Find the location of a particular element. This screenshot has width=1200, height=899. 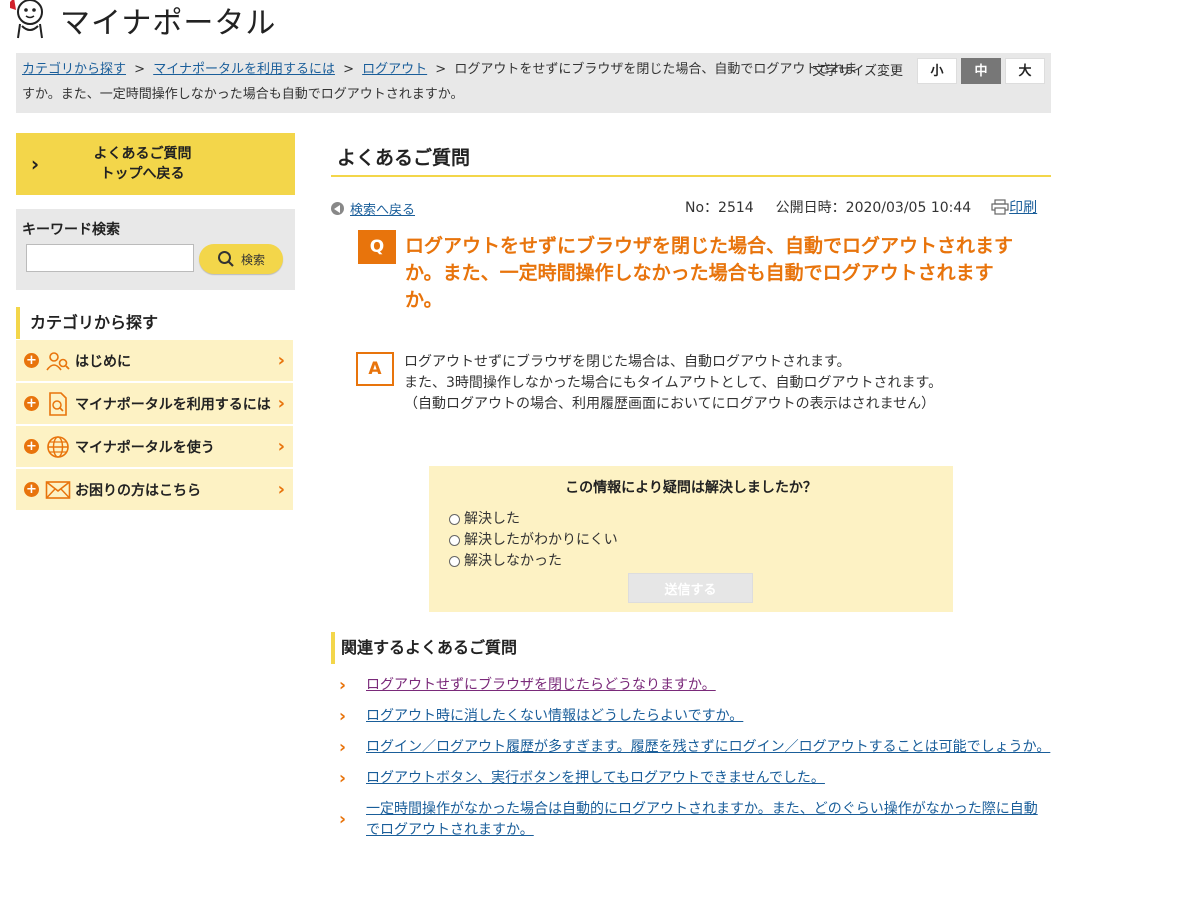

survey-options: 解決した 解決したがわかりにくい 解決しなかった is located at coordinates (701, 540).